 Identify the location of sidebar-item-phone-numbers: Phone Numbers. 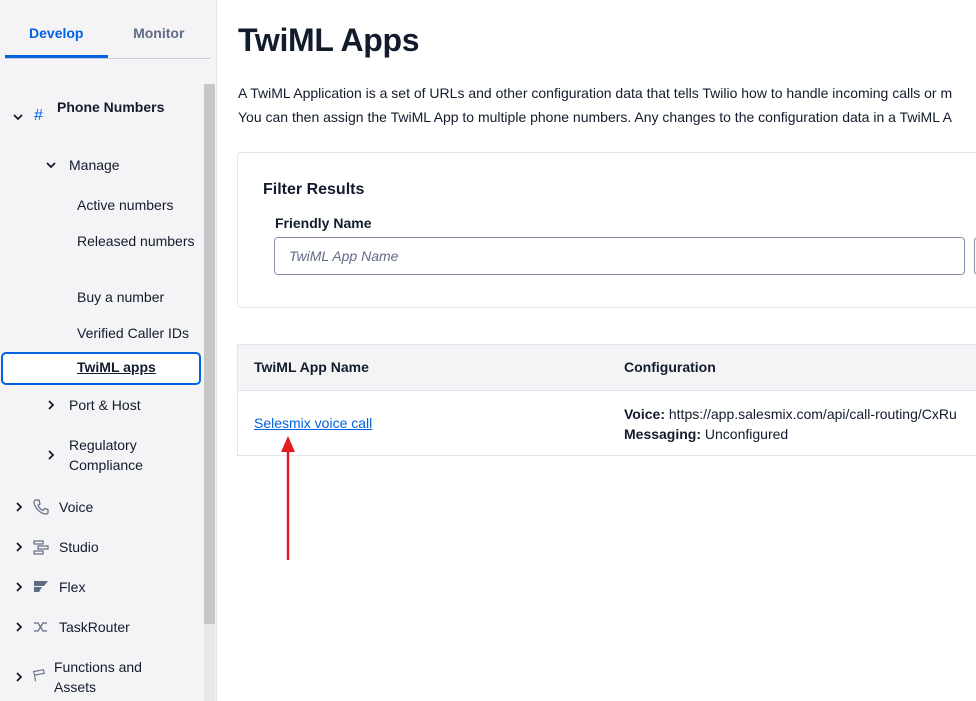
(112, 107).